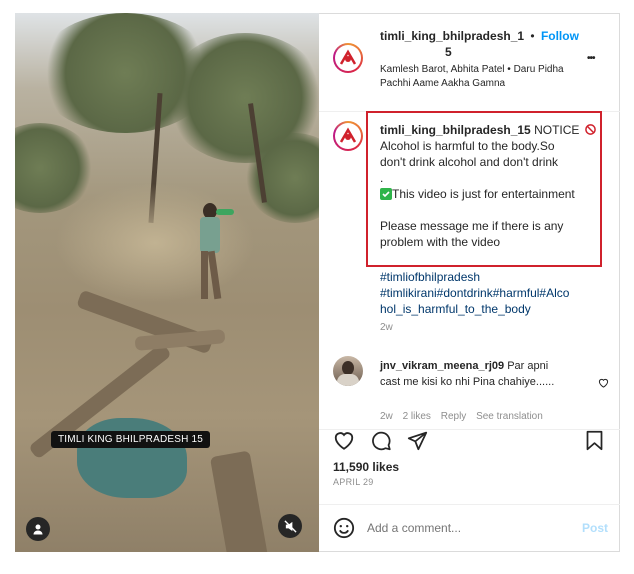  I want to click on green-bottle, so click(225, 212).